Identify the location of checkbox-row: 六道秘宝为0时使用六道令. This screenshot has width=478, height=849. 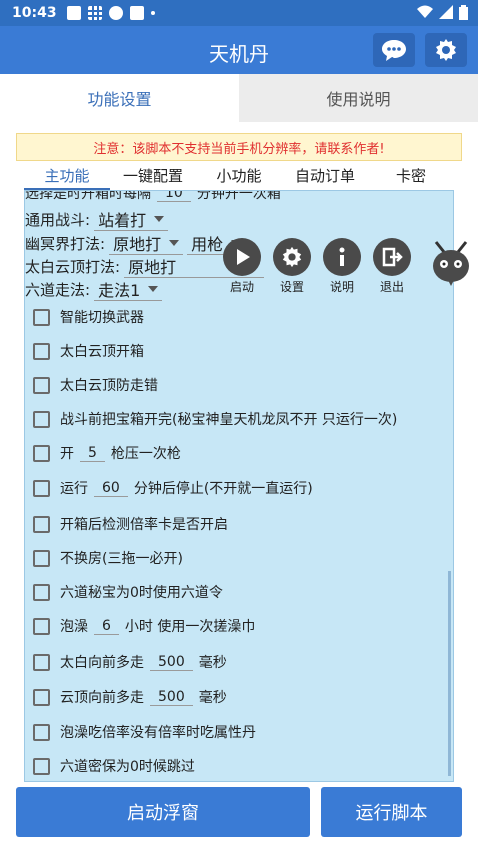
(128, 592).